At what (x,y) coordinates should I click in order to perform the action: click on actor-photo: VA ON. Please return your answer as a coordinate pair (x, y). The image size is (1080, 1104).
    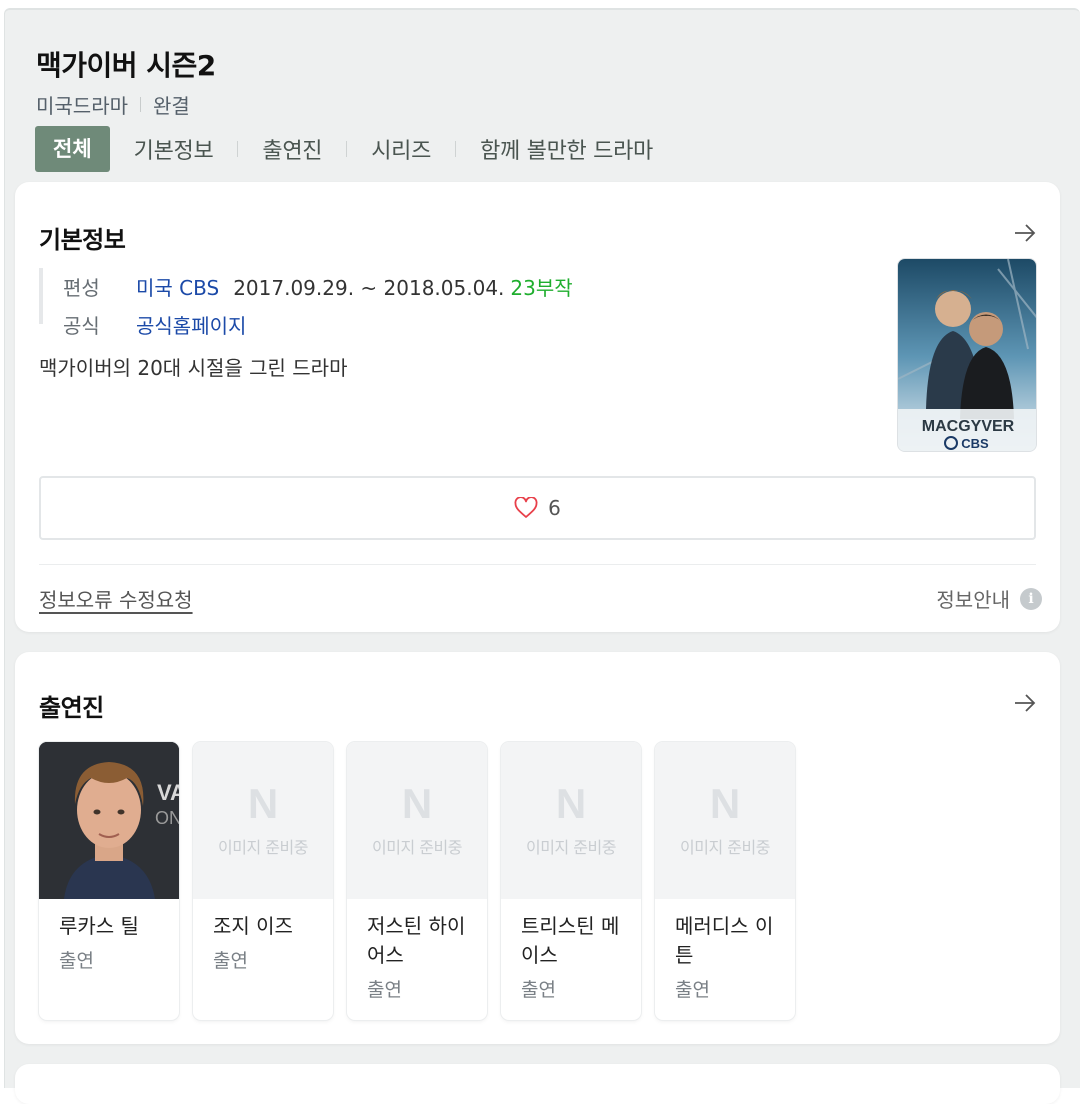
    Looking at the image, I should click on (109, 820).